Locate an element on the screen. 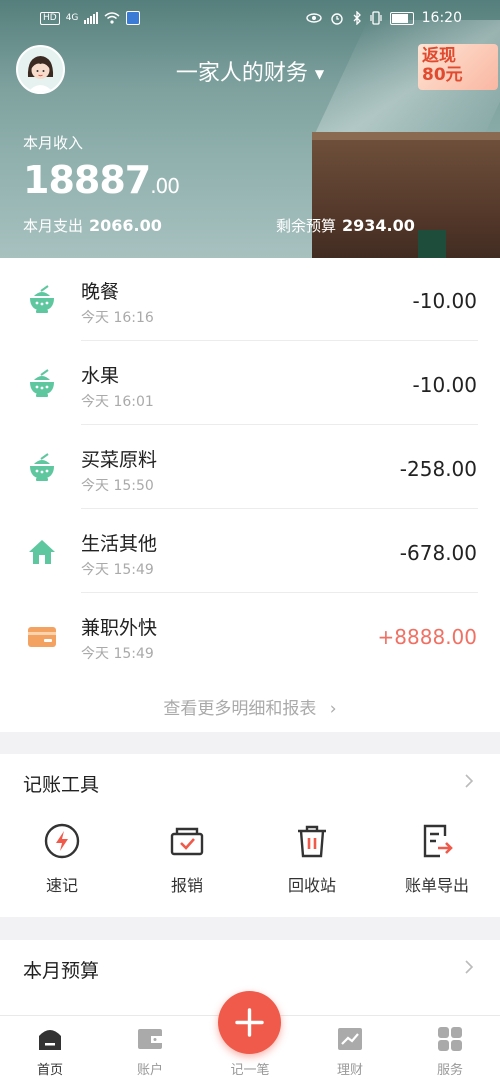 The width and height of the screenshot is (500, 1086). trash-icon is located at coordinates (312, 841).